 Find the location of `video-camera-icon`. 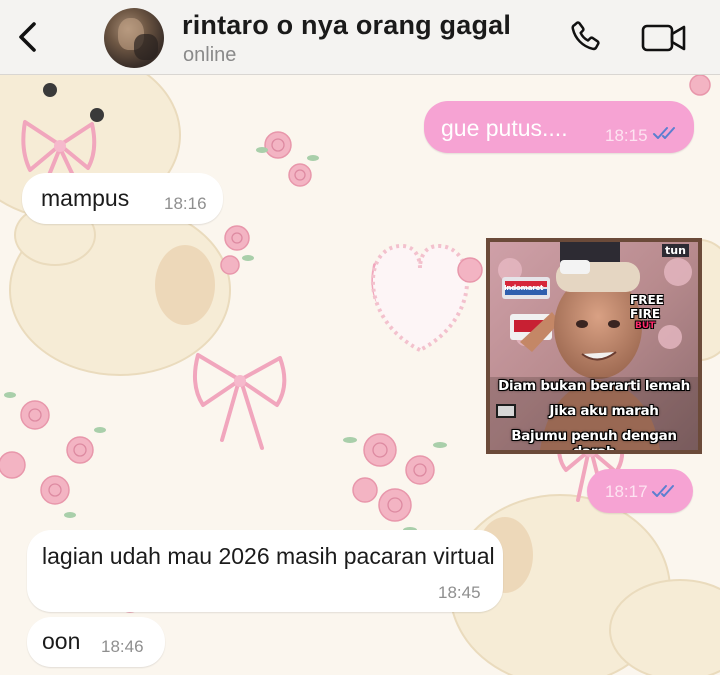

video-camera-icon is located at coordinates (663, 38).